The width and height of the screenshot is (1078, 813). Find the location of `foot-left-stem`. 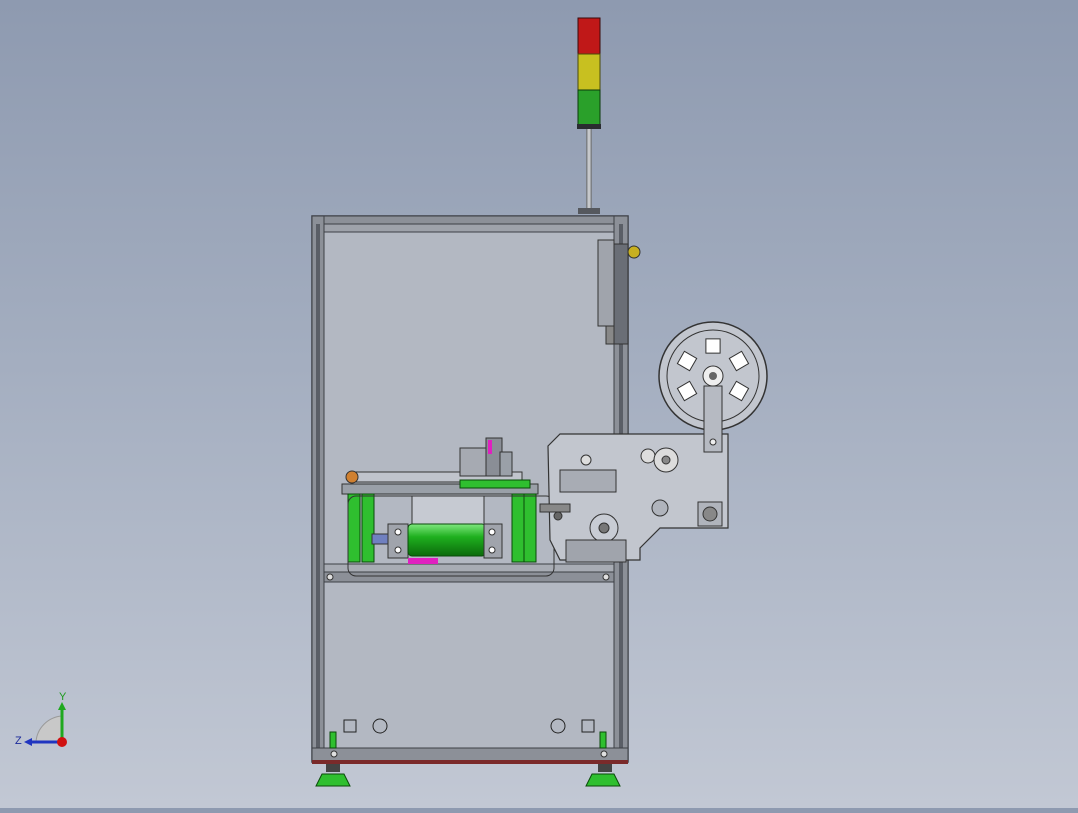

foot-left-stem is located at coordinates (333, 768).